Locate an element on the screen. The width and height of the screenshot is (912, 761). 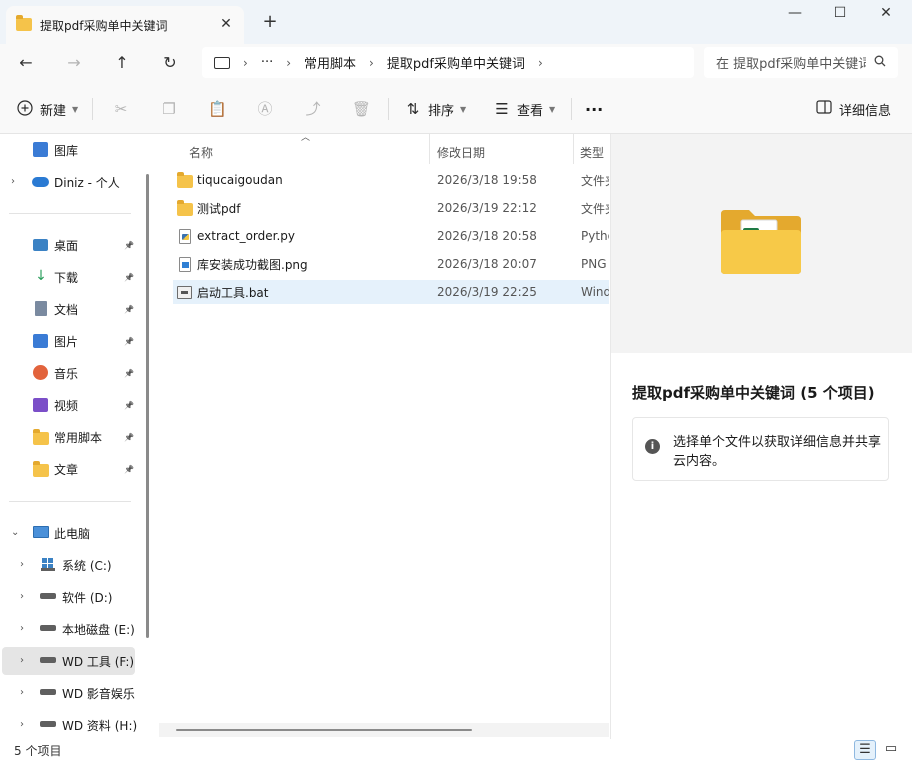
close-window-button: ✕ is located at coordinates (886, 15).